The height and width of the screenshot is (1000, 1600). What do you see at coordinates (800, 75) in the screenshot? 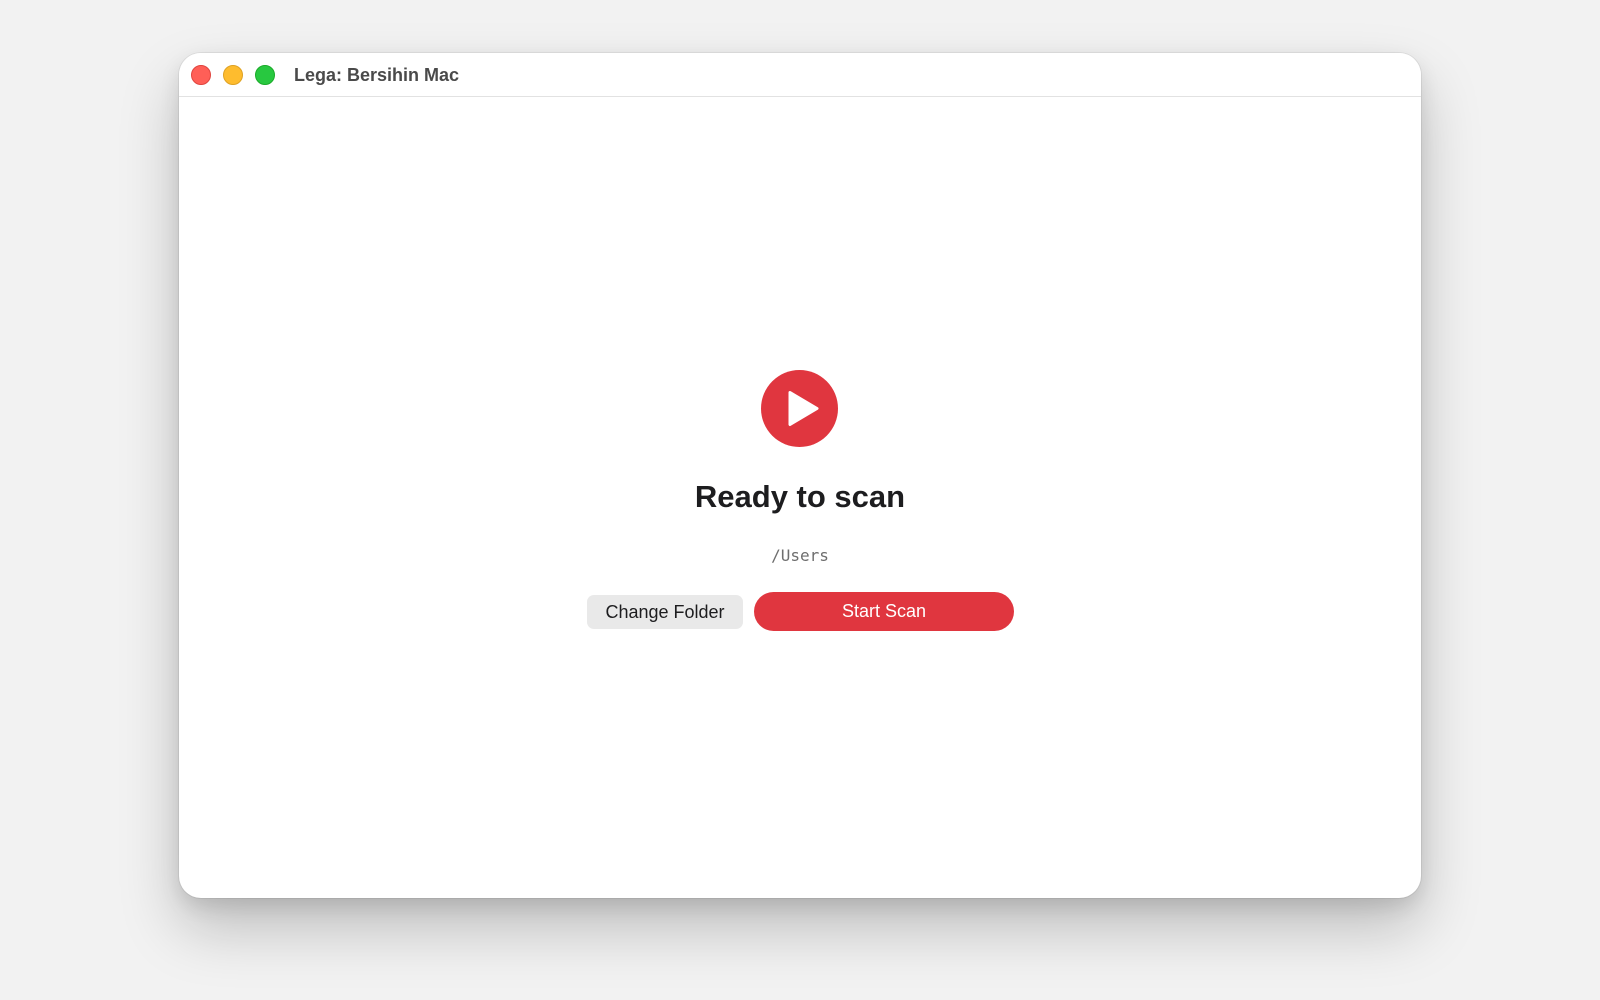
I see `title-bar: Lega: Bersihin Mac` at bounding box center [800, 75].